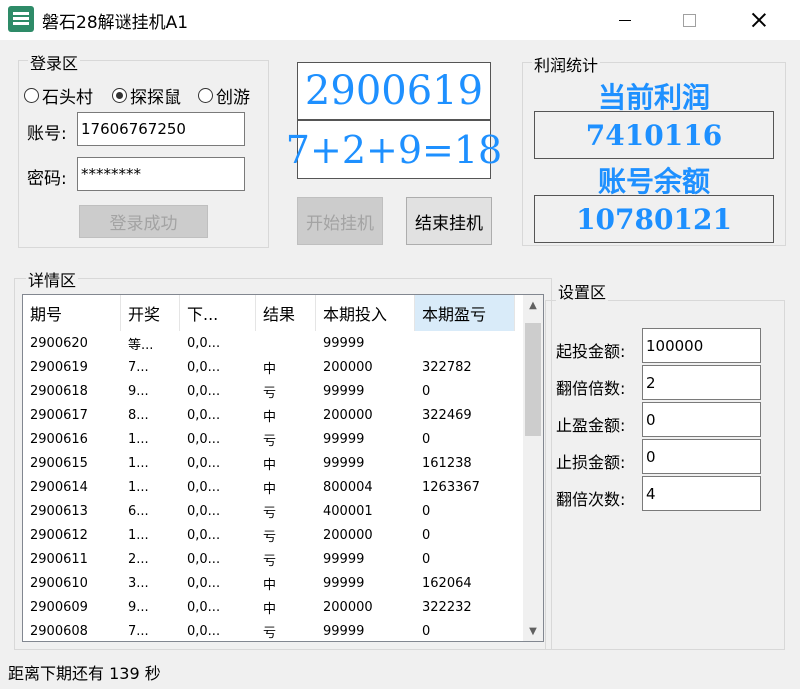 This screenshot has width=800, height=689. I want to click on table-row: 2900615 1... 0,0... 中 99999 161238, so click(273, 463).